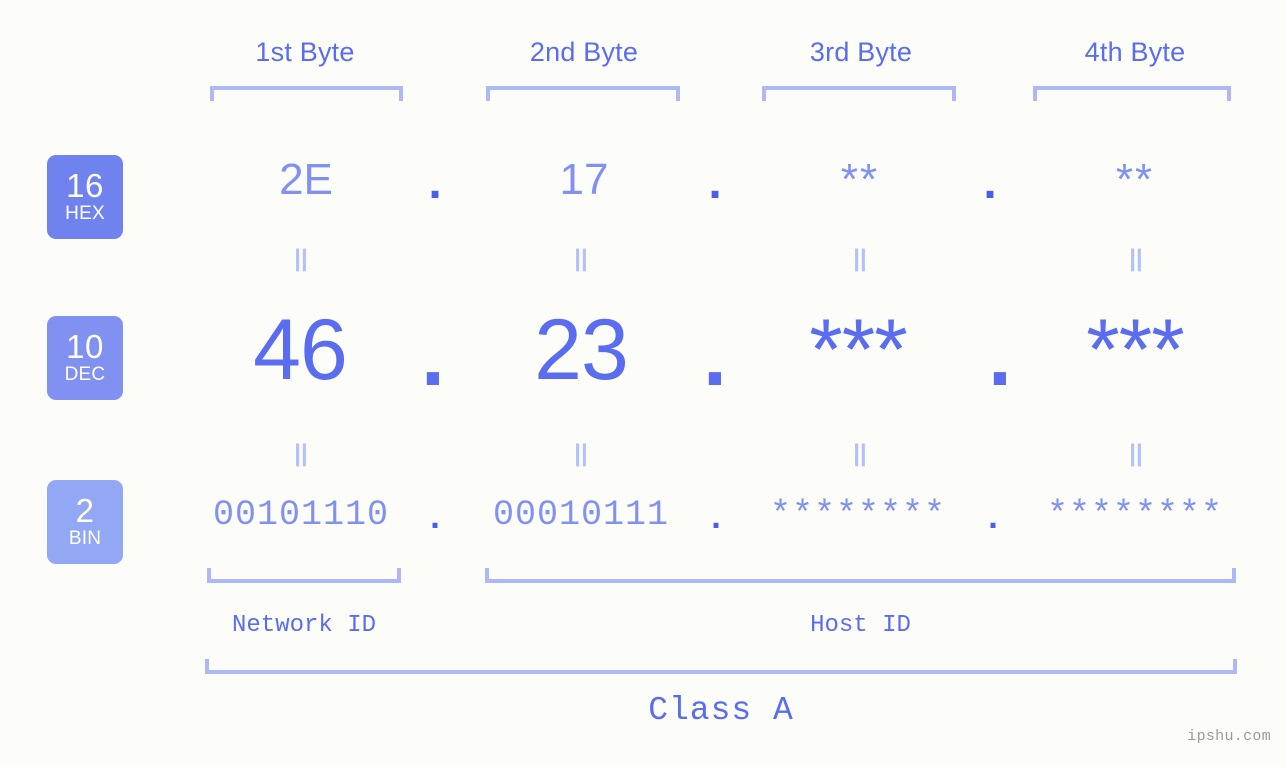 This screenshot has width=1285, height=767. Describe the element at coordinates (860, 453) in the screenshot. I see `equals-connector-dec-bin-3: ||` at that location.